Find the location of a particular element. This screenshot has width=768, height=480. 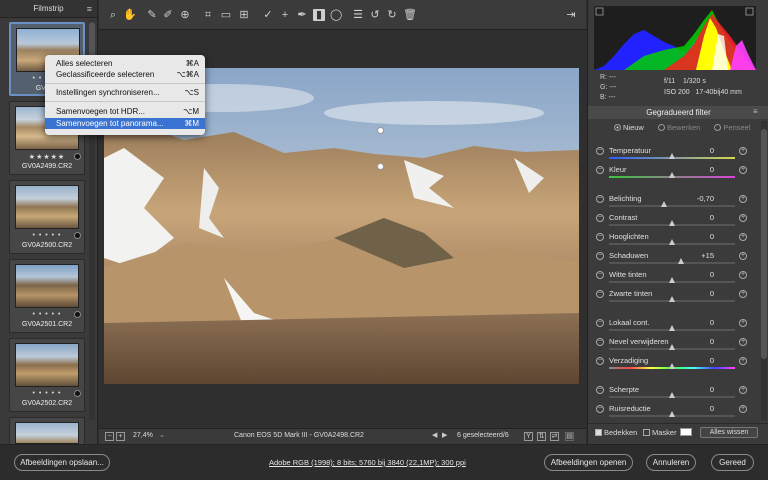

filmstrip-thumb: • • • • • GV0A2500.CR2 is located at coordinates (47, 217).